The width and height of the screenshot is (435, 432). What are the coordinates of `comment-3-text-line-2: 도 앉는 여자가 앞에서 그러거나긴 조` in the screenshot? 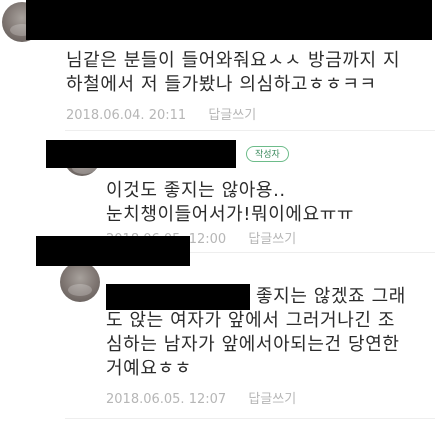 It's located at (251, 320).